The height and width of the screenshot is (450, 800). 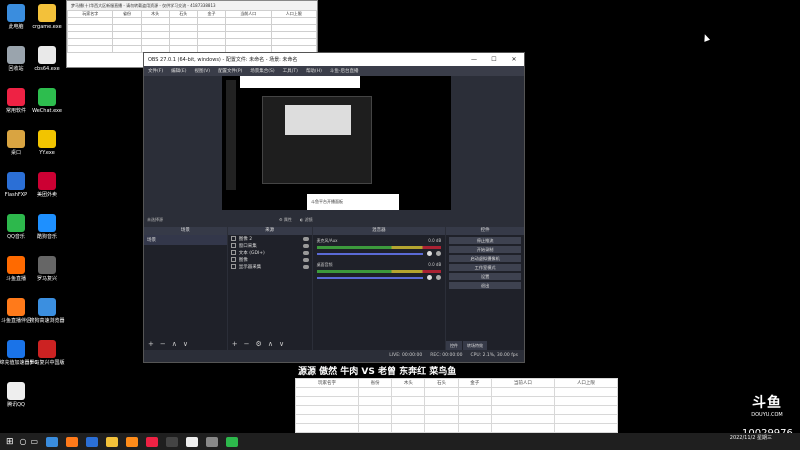 What do you see at coordinates (47, 190) in the screenshot?
I see `desktop-icon: 美团外卖` at bounding box center [47, 190].